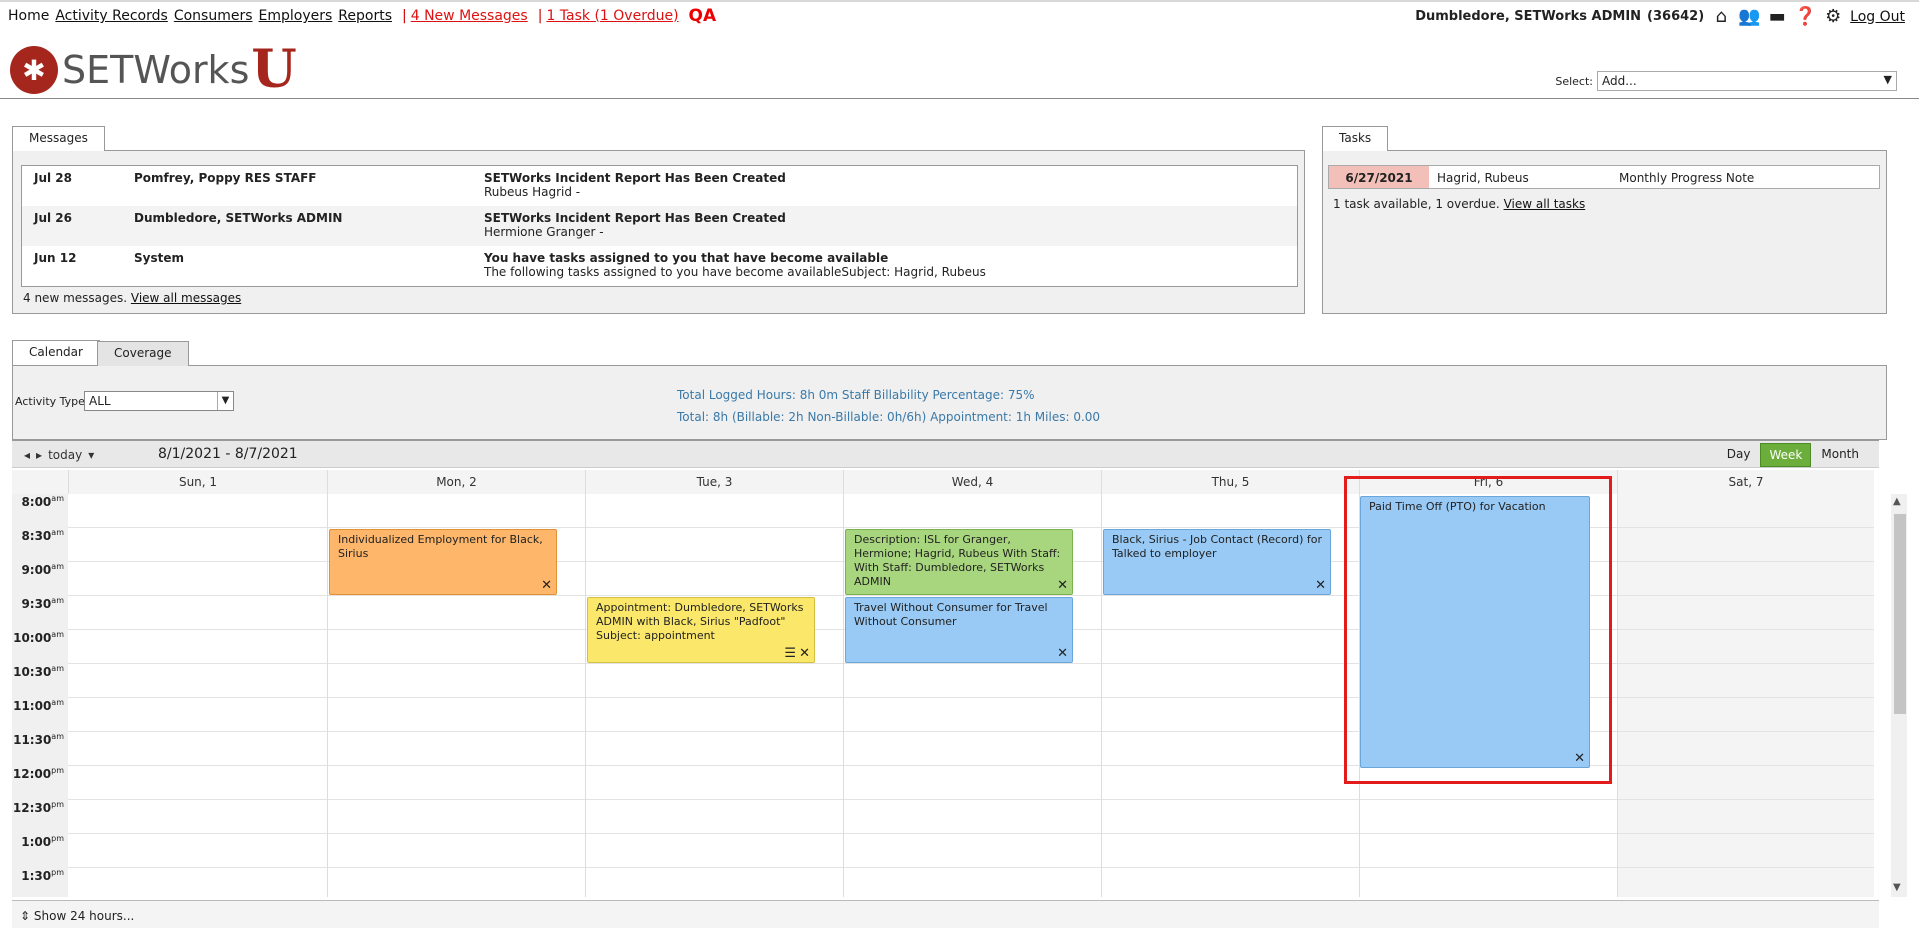 The width and height of the screenshot is (1919, 928). What do you see at coordinates (1833, 16) in the screenshot?
I see `gear-icon: ⚙` at bounding box center [1833, 16].